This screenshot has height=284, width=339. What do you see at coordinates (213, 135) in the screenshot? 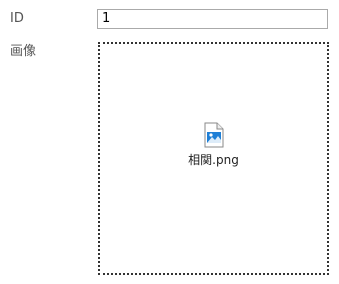
I see `image-file-icon` at bounding box center [213, 135].